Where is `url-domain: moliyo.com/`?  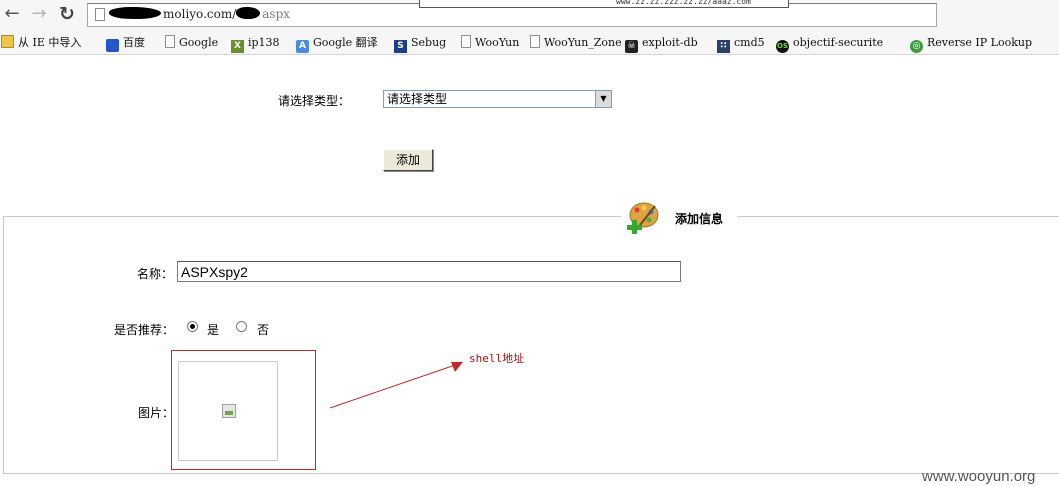 url-domain: moliyo.com/ is located at coordinates (200, 14).